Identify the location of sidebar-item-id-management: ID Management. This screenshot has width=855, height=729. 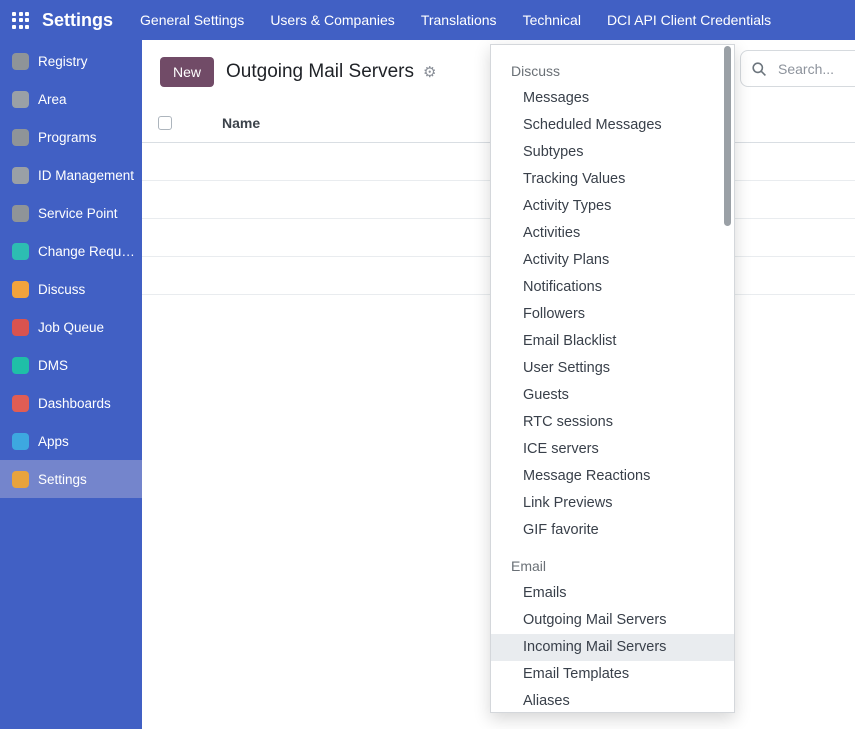
(71, 175).